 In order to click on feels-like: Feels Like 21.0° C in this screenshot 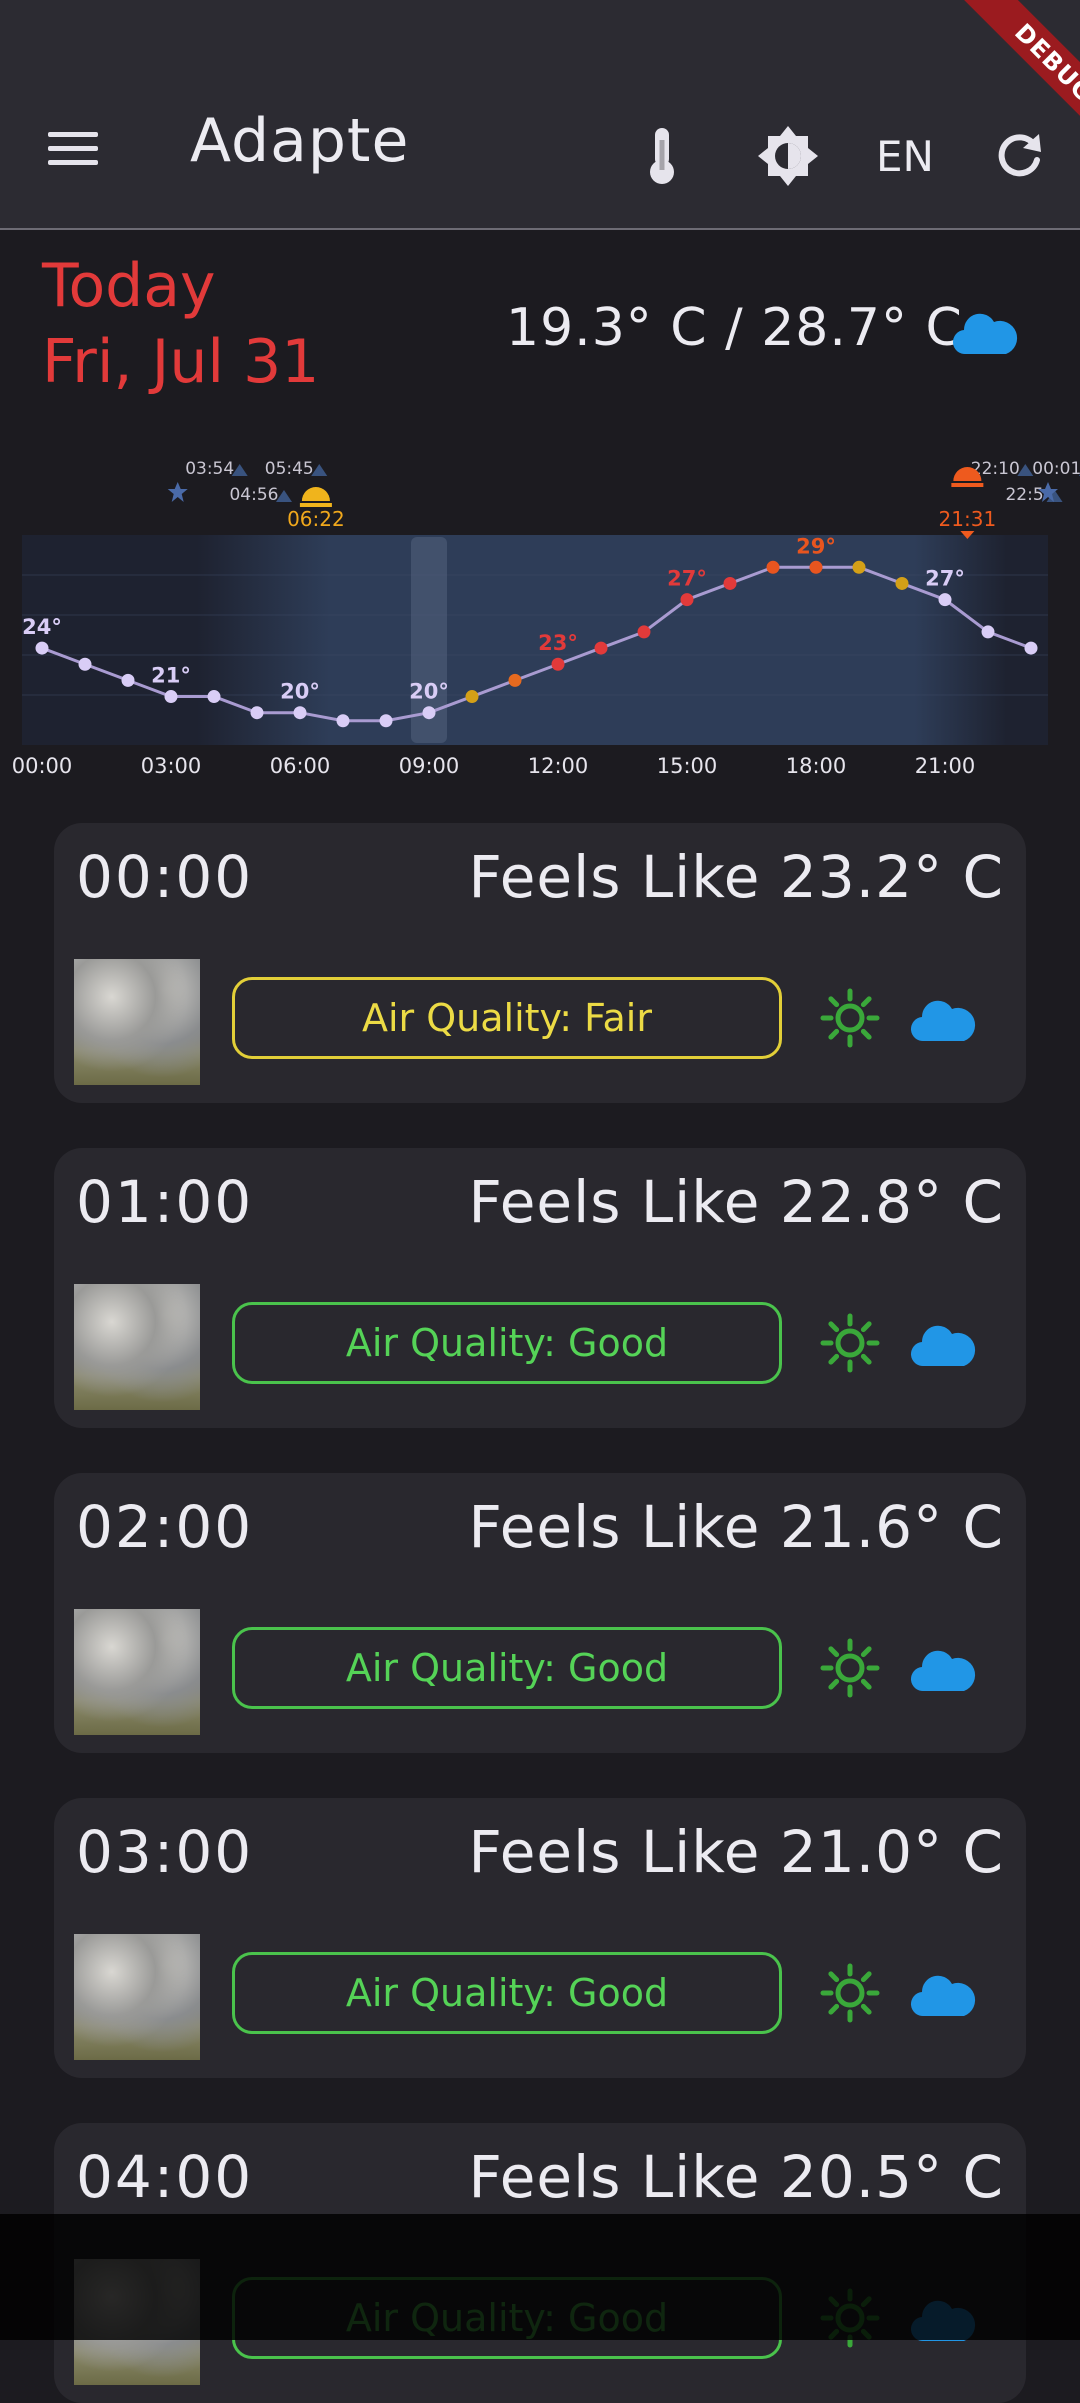, I will do `click(736, 1852)`.